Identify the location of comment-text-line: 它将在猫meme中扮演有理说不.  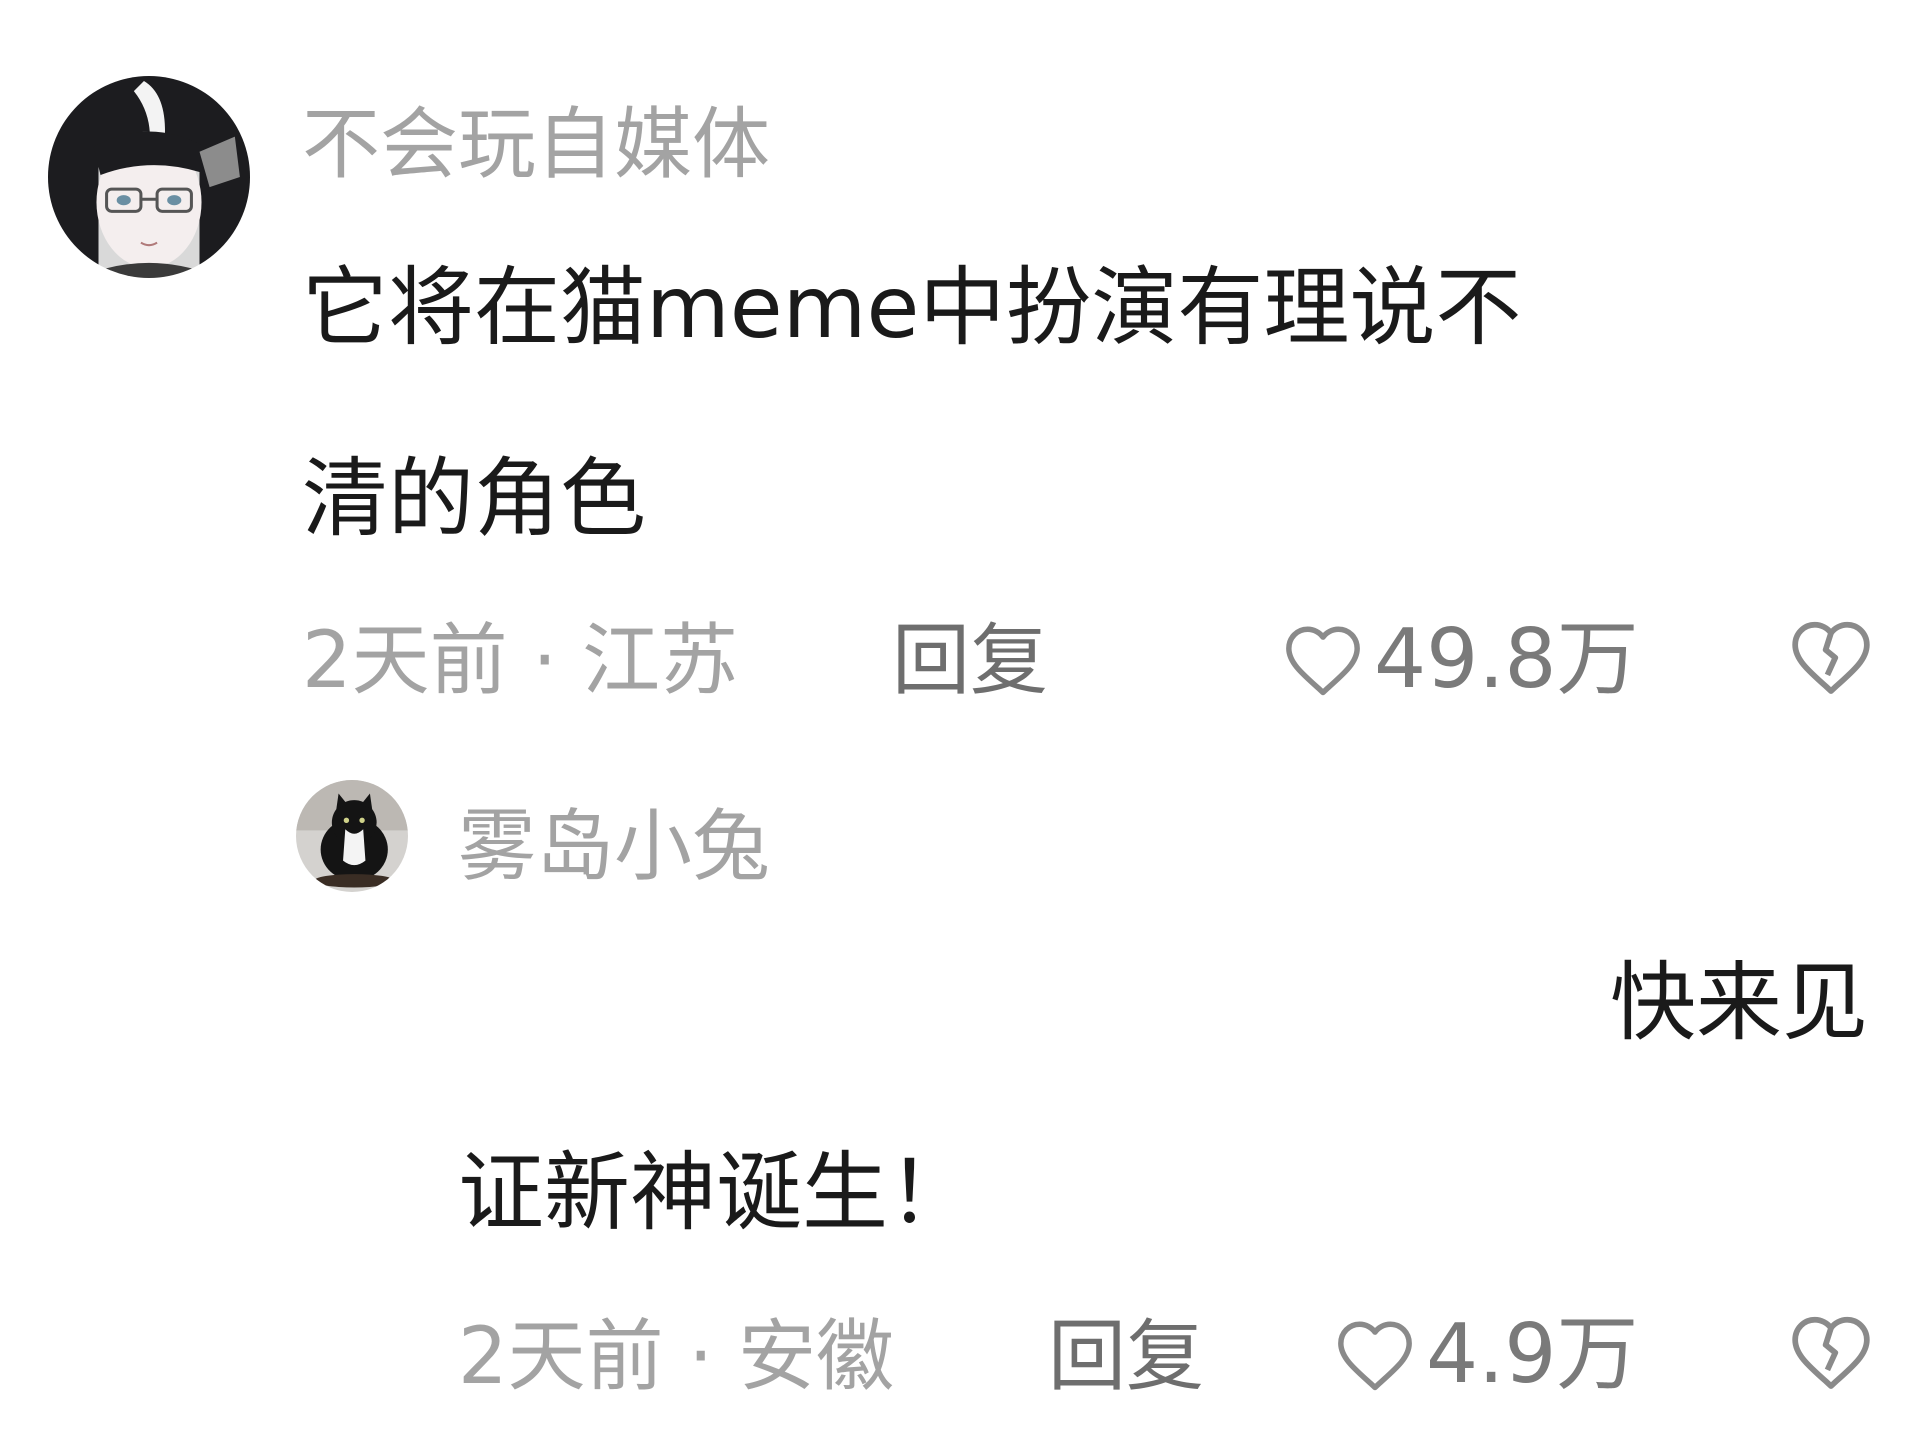
(912, 308).